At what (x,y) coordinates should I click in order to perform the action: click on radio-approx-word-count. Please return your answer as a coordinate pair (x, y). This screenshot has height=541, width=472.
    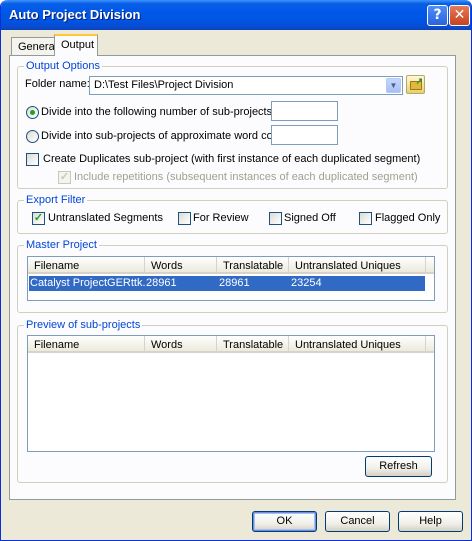
    Looking at the image, I should click on (32, 136).